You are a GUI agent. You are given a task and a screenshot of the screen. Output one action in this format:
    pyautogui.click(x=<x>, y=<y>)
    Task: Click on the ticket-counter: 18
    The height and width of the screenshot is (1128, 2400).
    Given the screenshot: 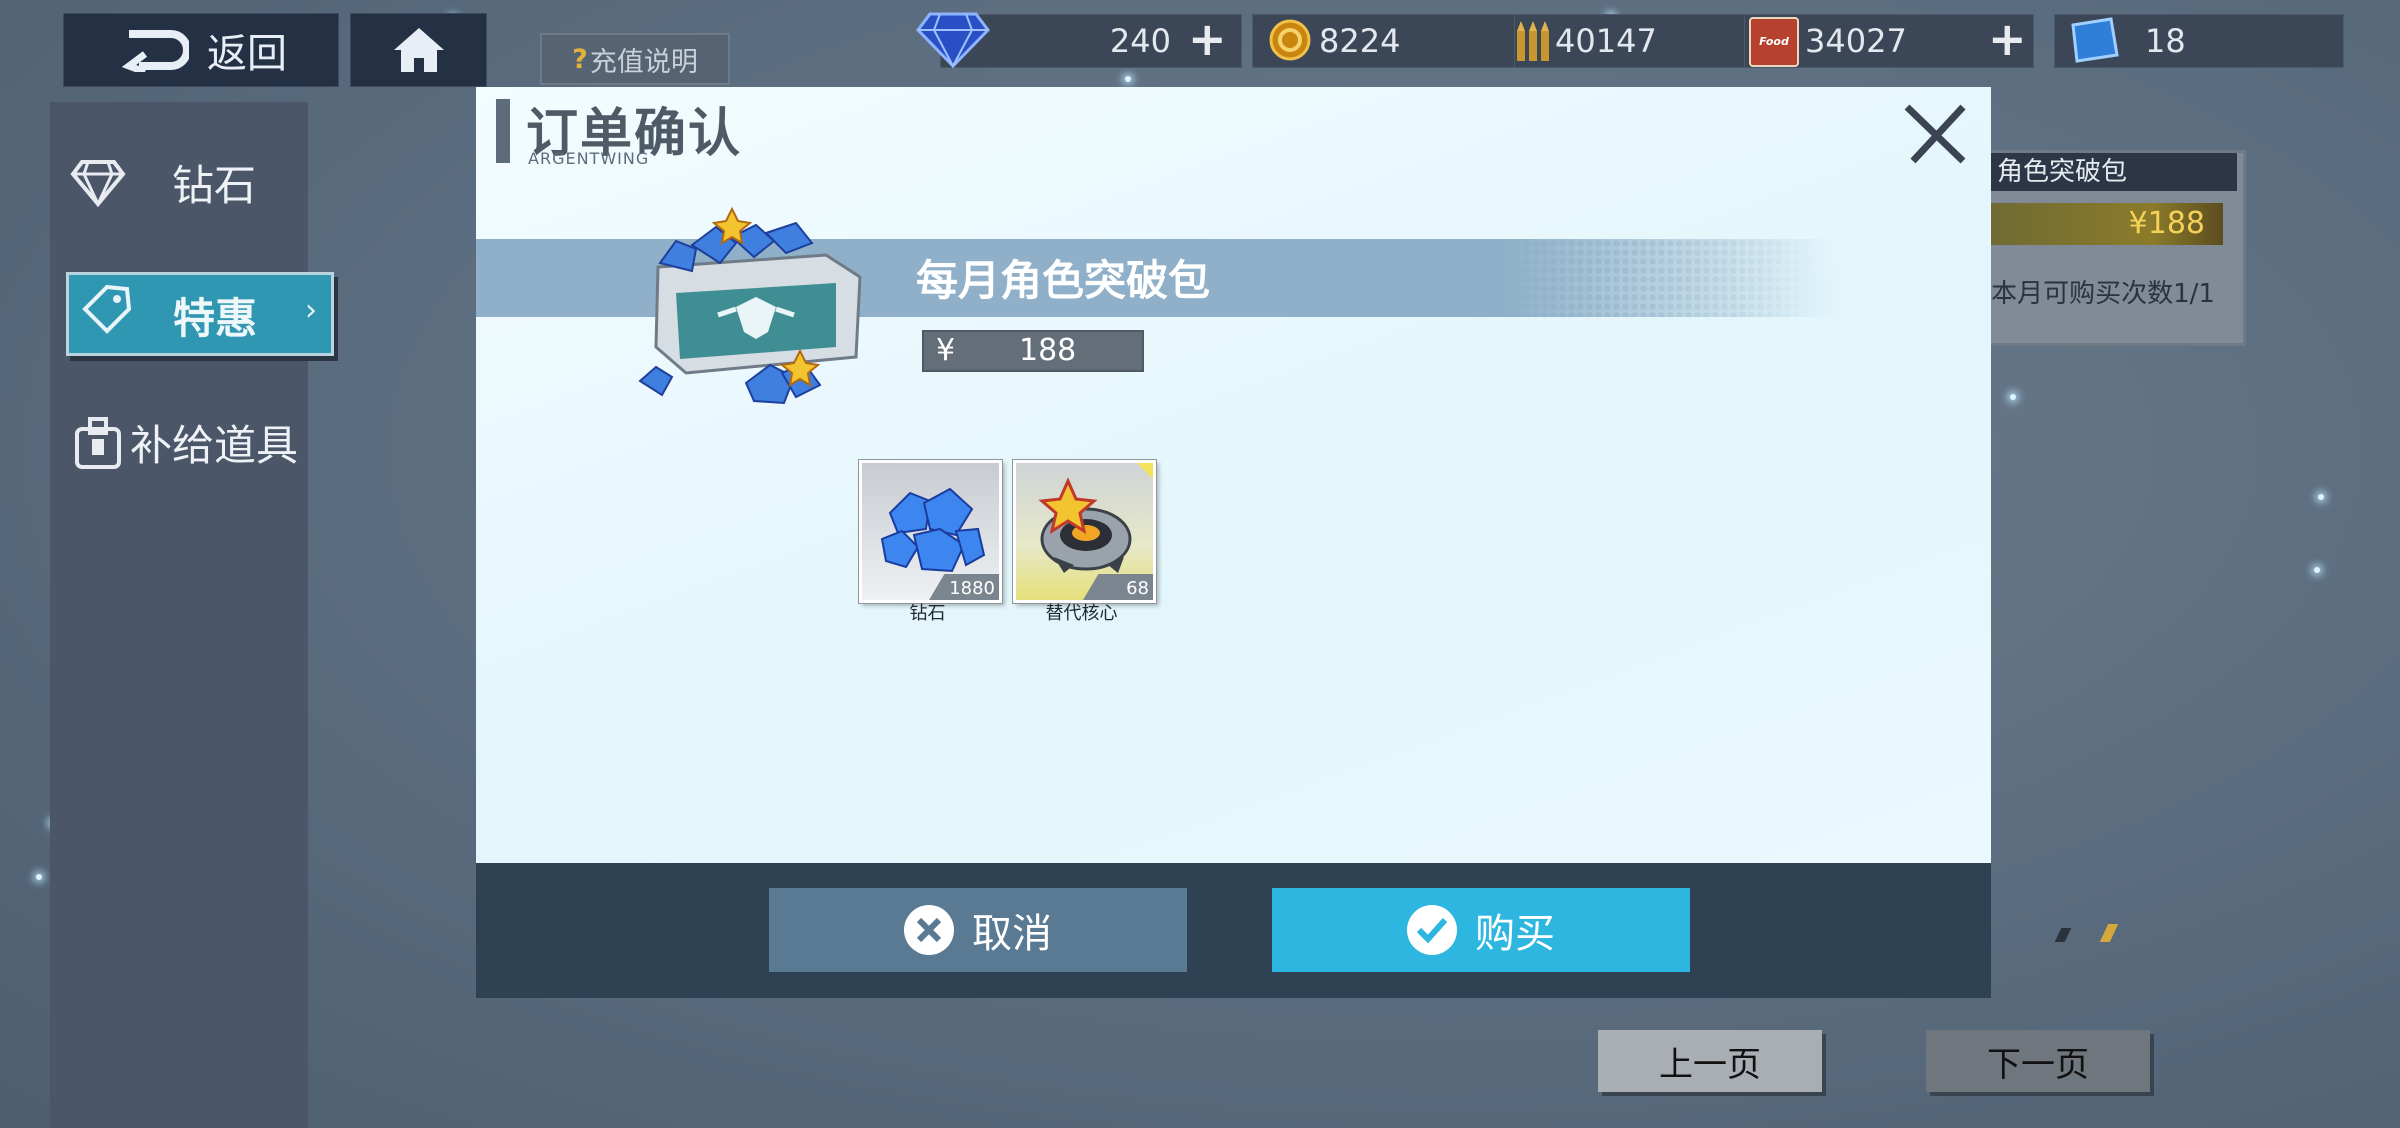 What is the action you would take?
    pyautogui.click(x=2199, y=41)
    